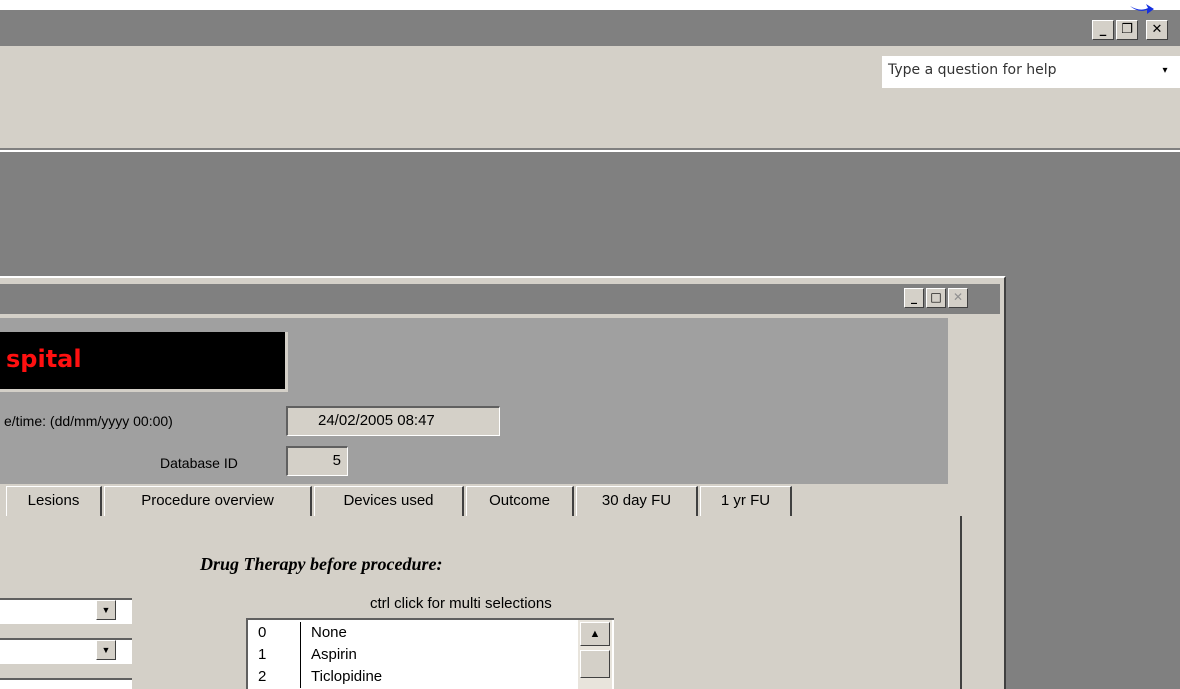  Describe the element at coordinates (1016, 72) in the screenshot. I see `help-question-input: Type a question for help` at that location.